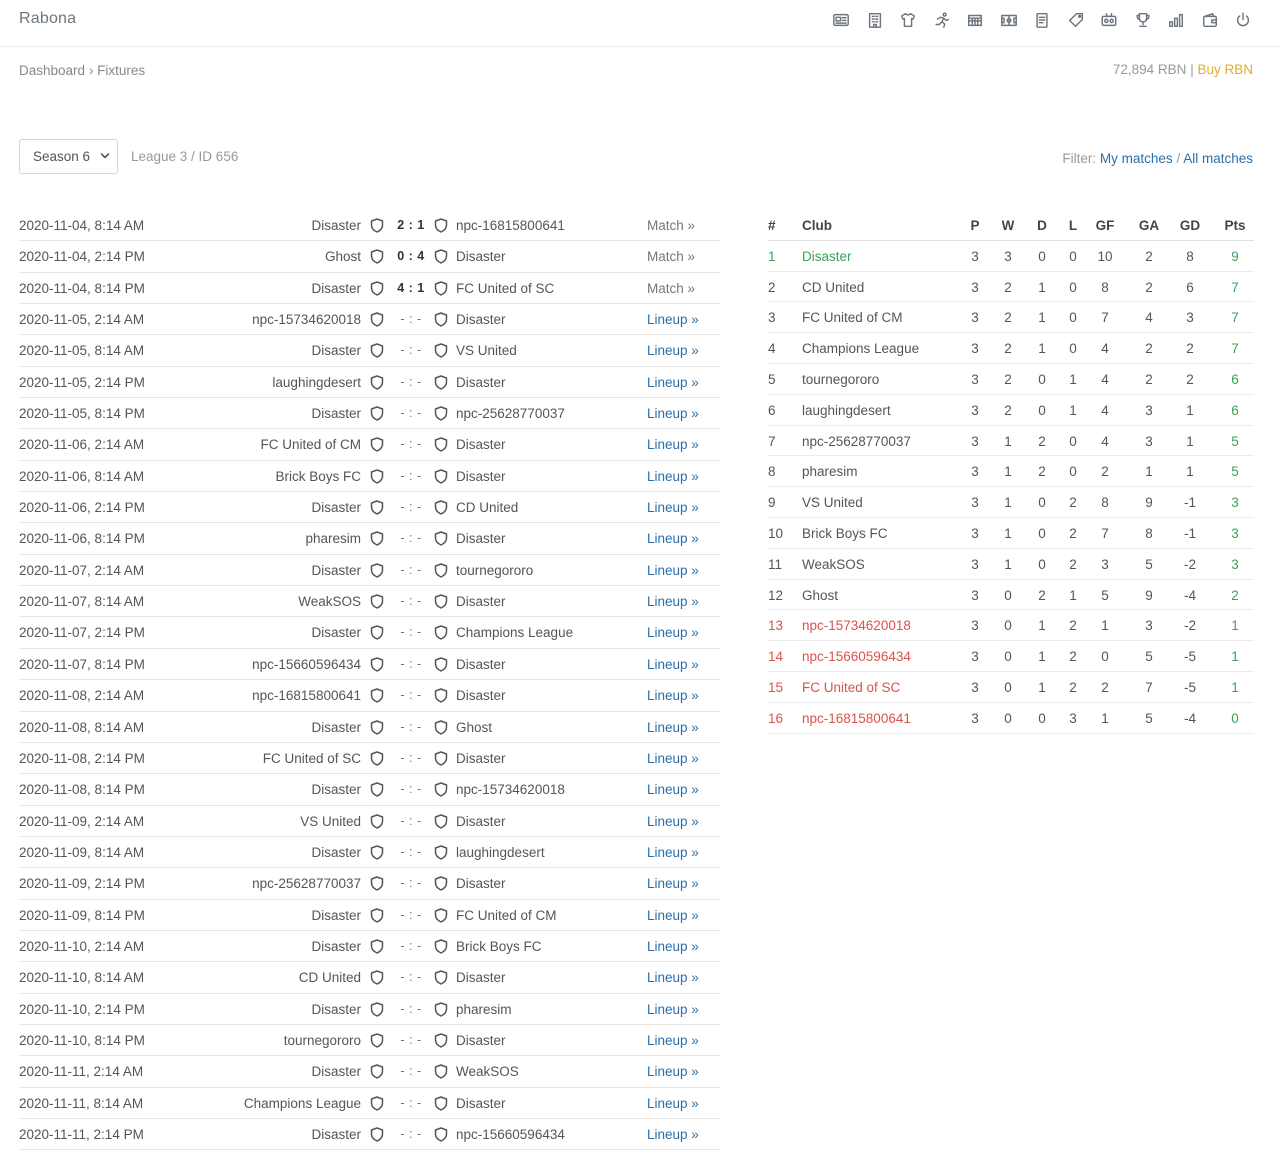 This screenshot has height=1150, width=1280. Describe the element at coordinates (474, 727) in the screenshot. I see `fixture-away-team: Ghost` at that location.